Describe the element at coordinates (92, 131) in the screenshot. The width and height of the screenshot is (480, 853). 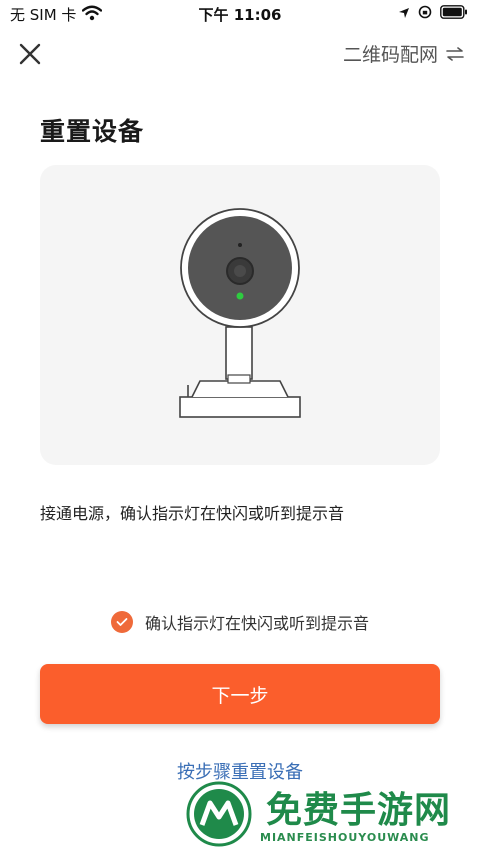
I see `page-title: 重置设备` at that location.